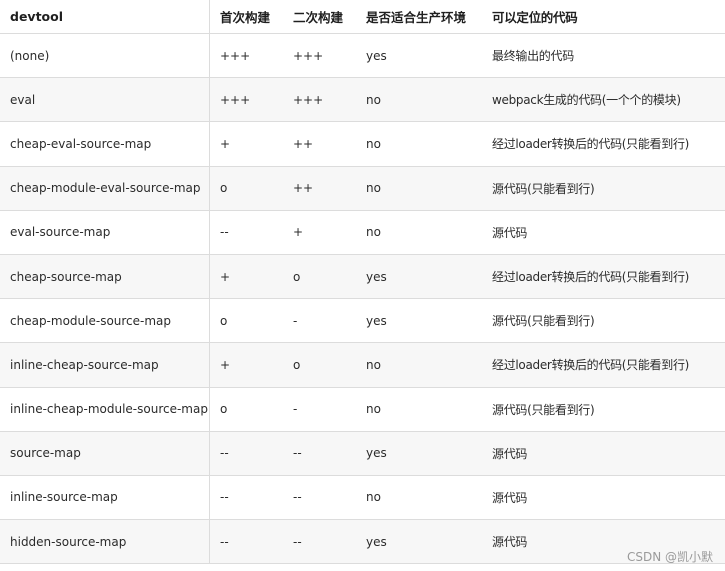 The image size is (725, 571). Describe the element at coordinates (105, 321) in the screenshot. I see `cell-devtool: cheap-module-source-map` at that location.